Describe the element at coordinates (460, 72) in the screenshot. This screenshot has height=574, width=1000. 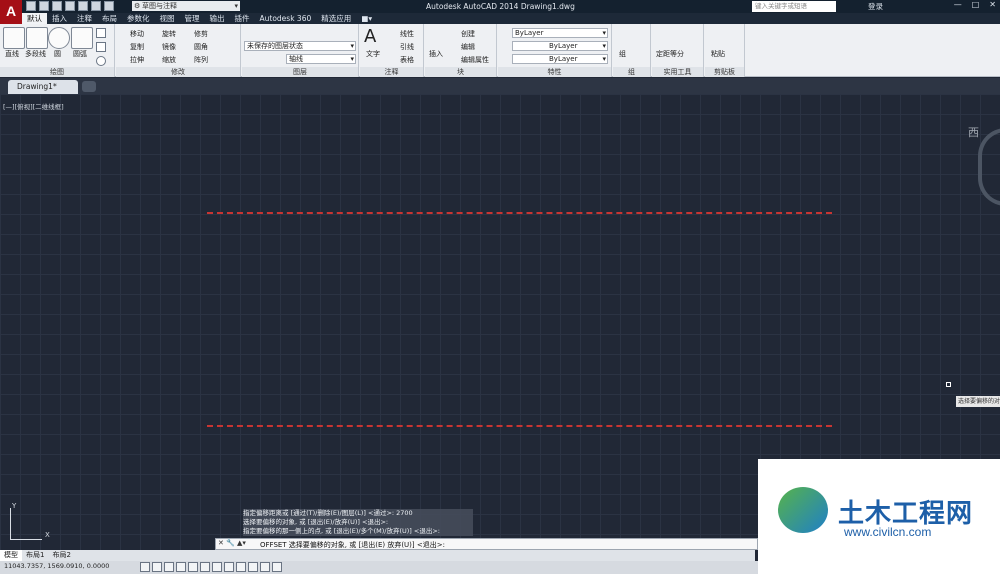
I see `block-panel-label: 块` at that location.